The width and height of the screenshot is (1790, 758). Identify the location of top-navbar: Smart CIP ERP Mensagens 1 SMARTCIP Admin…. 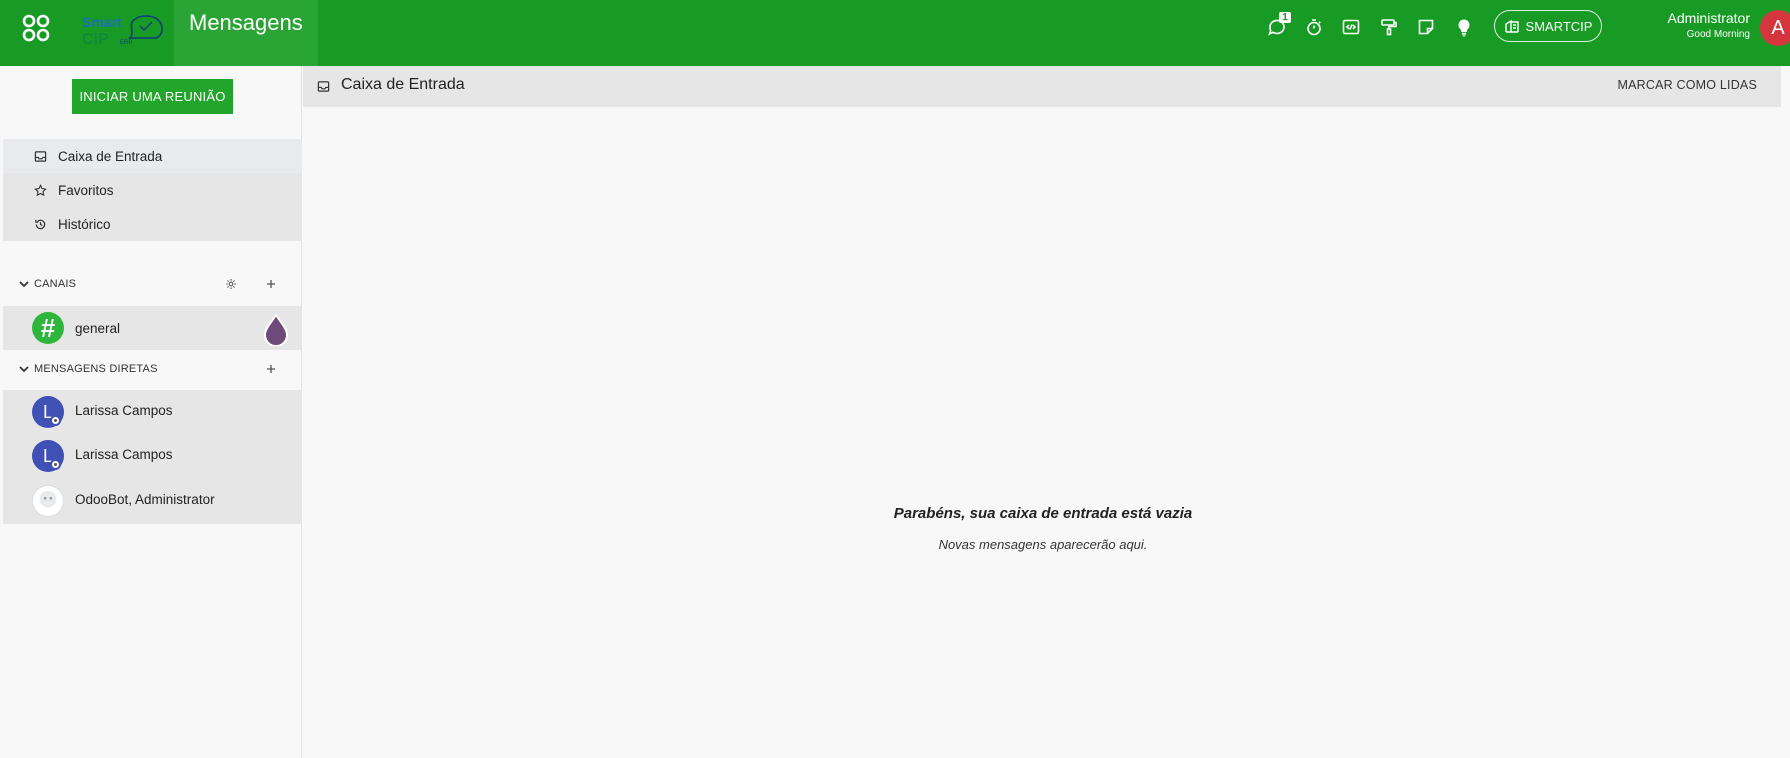
(895, 33).